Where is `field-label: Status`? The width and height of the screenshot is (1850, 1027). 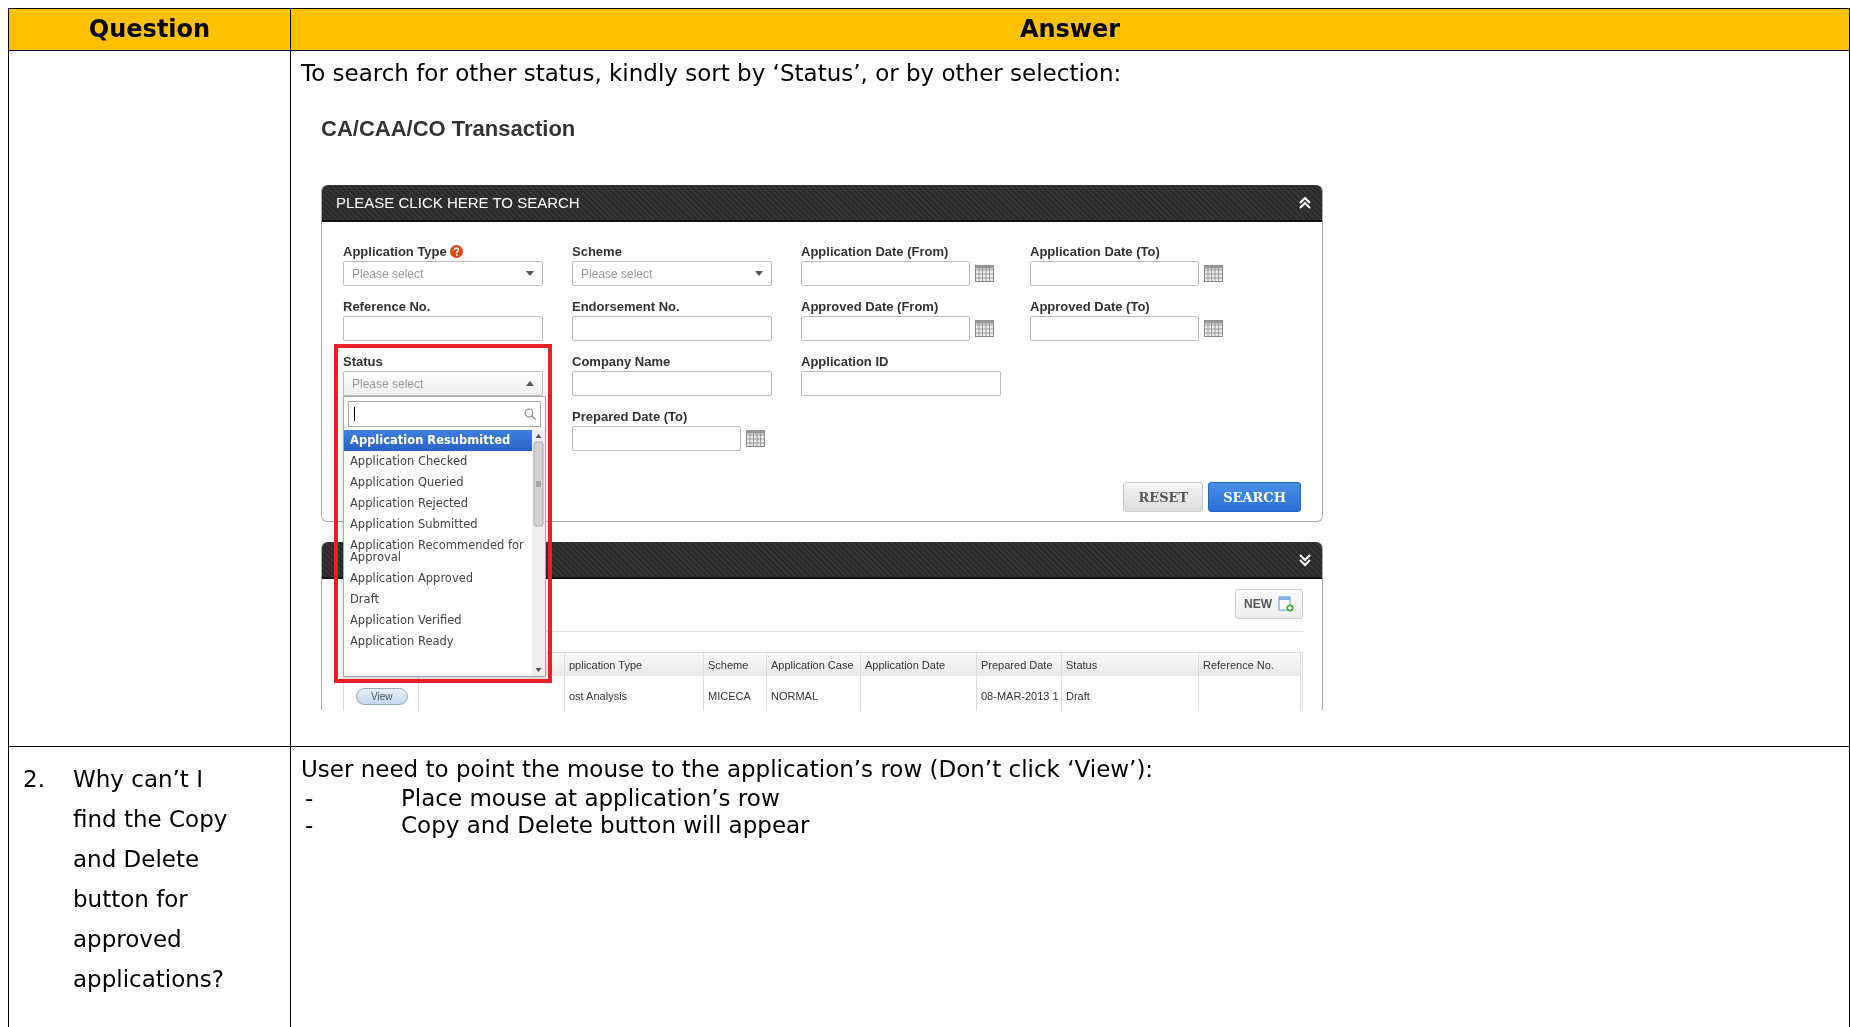
field-label: Status is located at coordinates (363, 361).